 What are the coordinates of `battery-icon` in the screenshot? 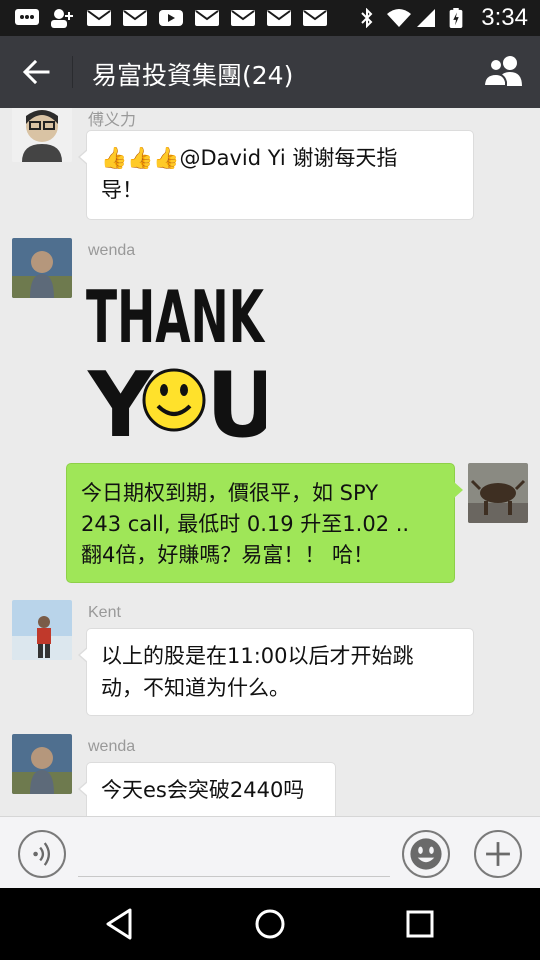 It's located at (456, 18).